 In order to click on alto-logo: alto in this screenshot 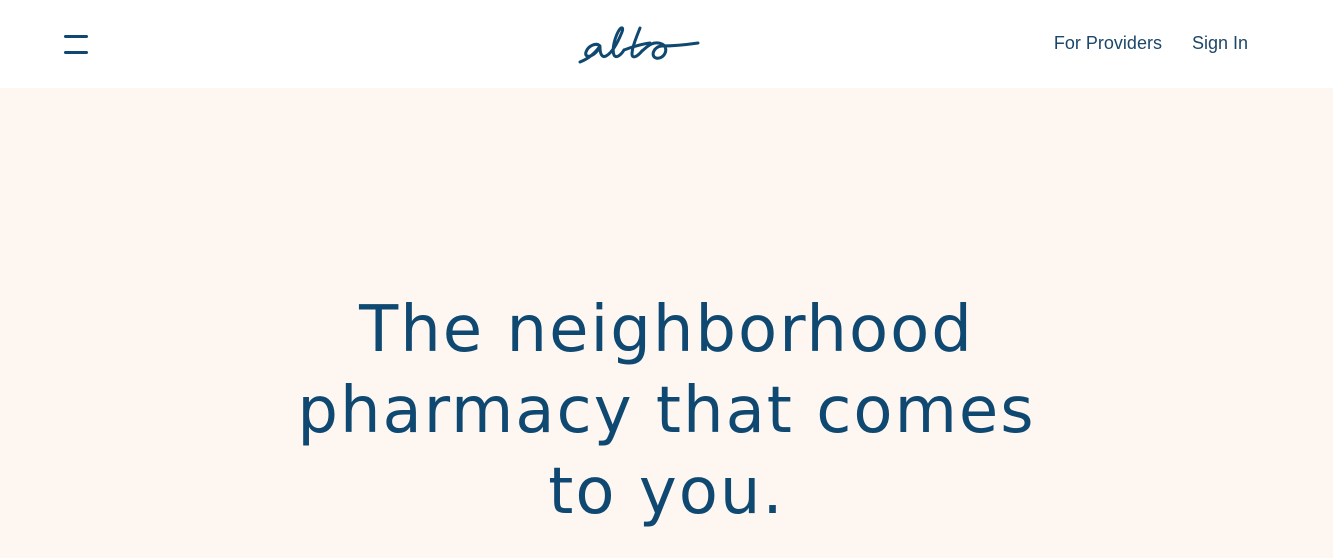, I will do `click(638, 45)`.